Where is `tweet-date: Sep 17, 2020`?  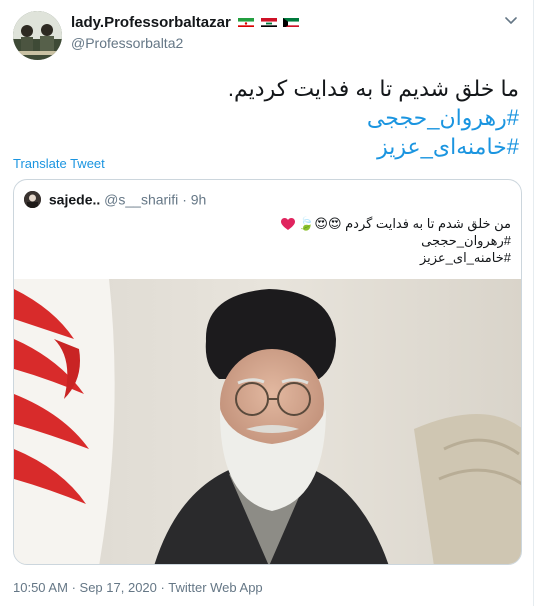 tweet-date: Sep 17, 2020 is located at coordinates (118, 587).